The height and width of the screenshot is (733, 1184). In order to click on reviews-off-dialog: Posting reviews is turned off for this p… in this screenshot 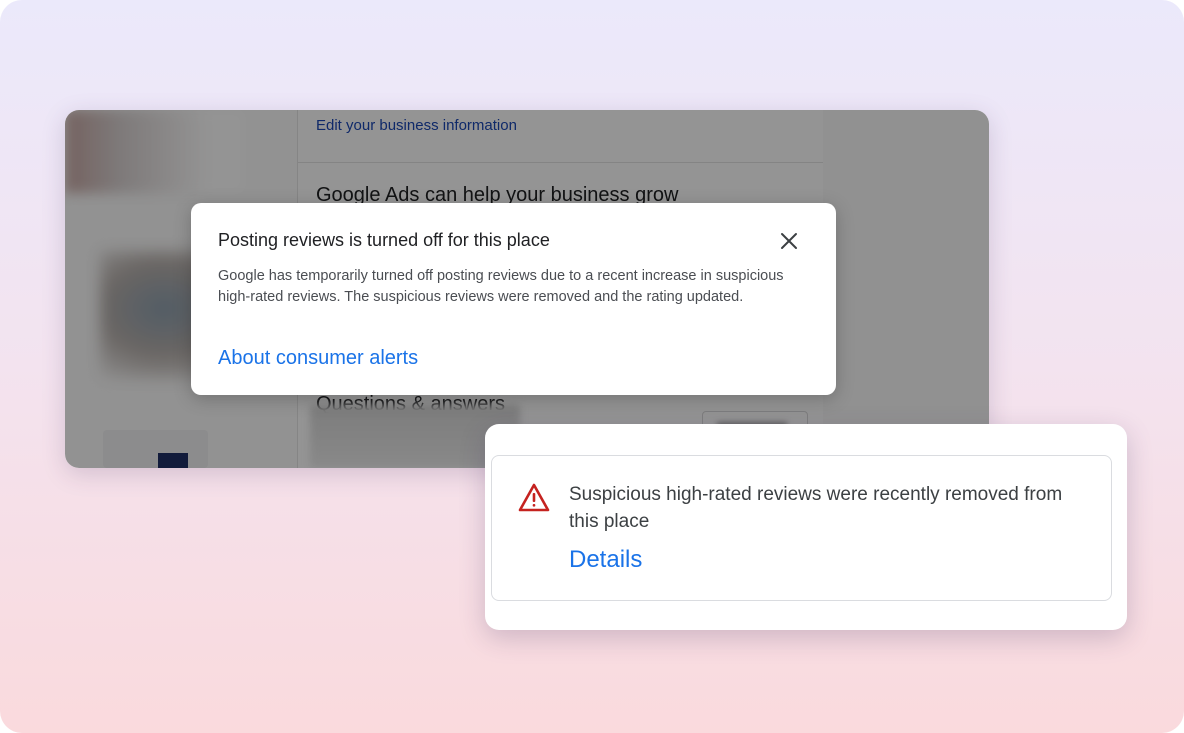, I will do `click(513, 299)`.